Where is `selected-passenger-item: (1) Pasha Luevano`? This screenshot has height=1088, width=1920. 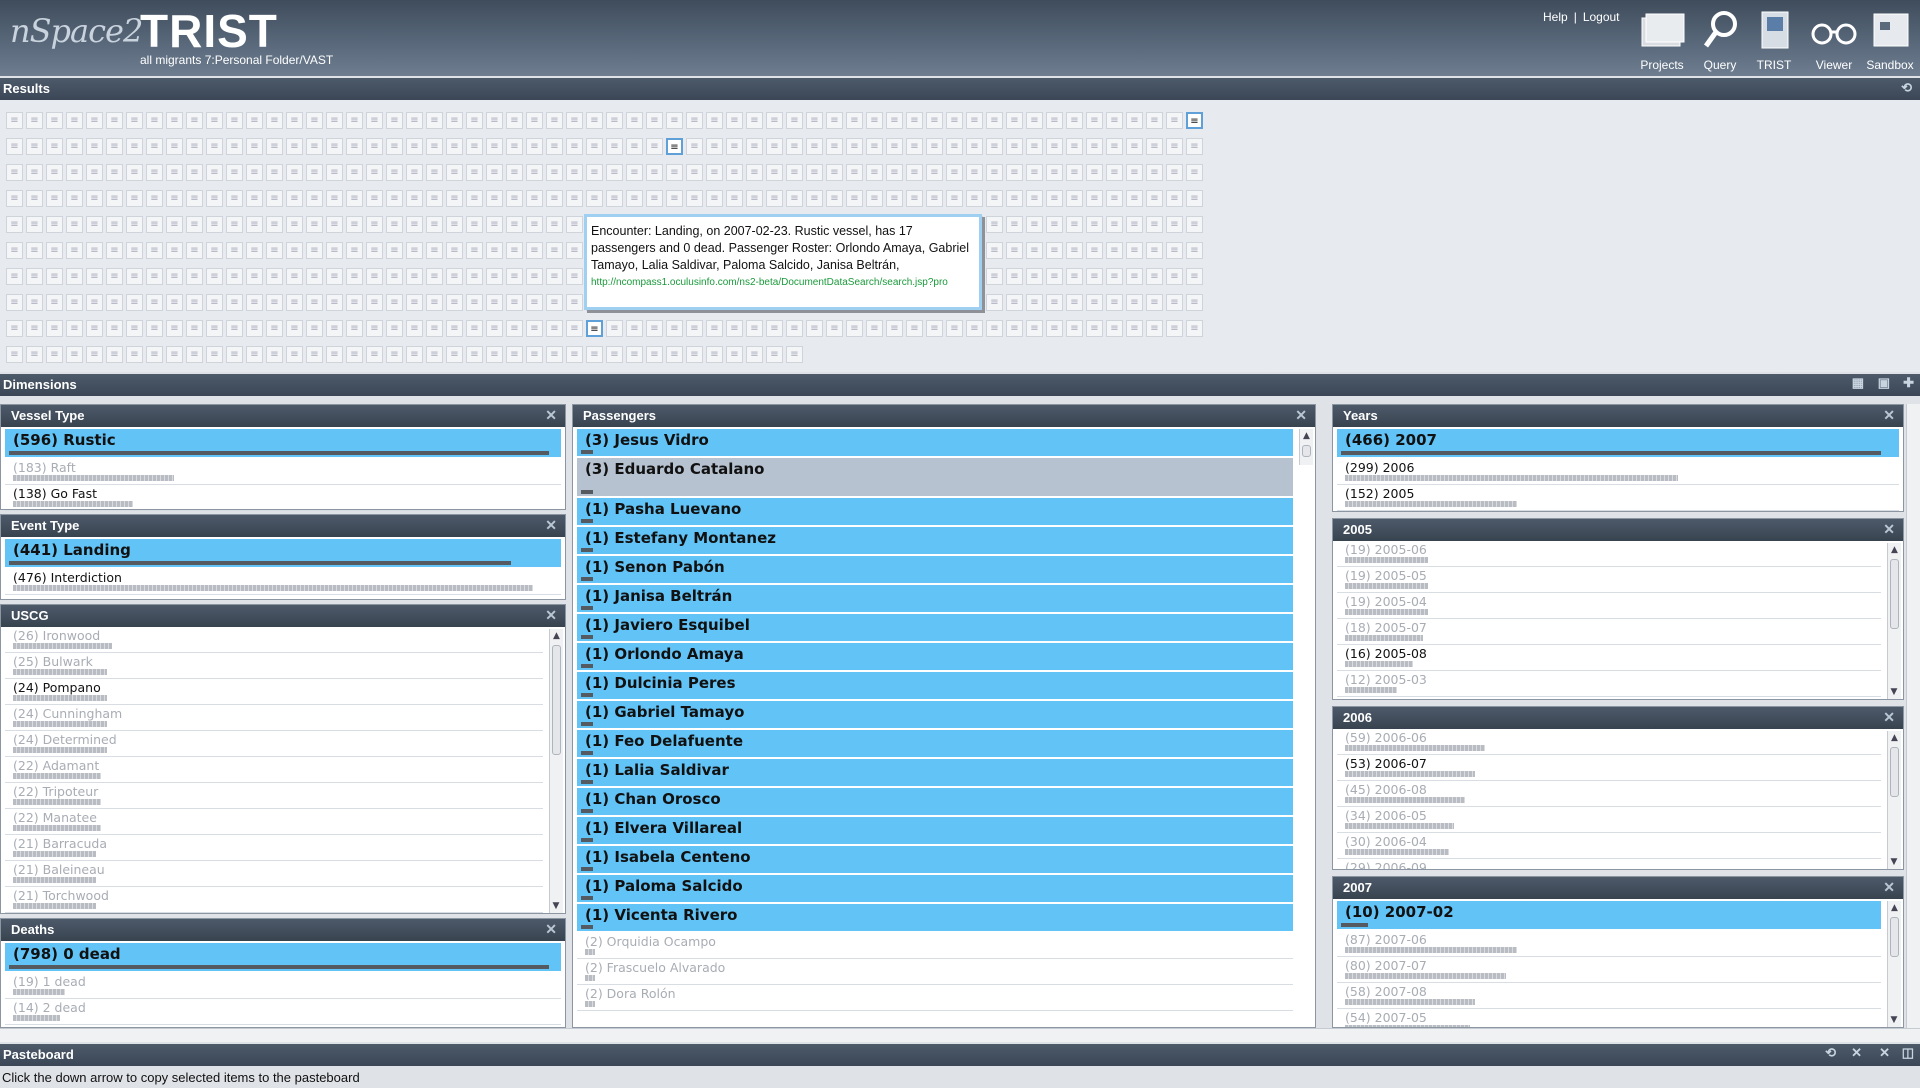
selected-passenger-item: (1) Pasha Luevano is located at coordinates (935, 511).